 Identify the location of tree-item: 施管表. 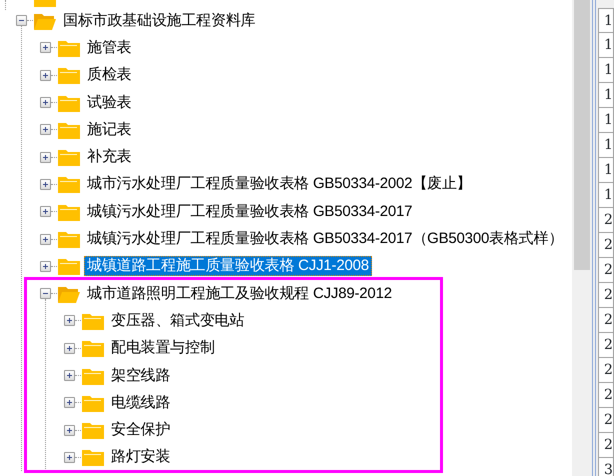
(109, 48).